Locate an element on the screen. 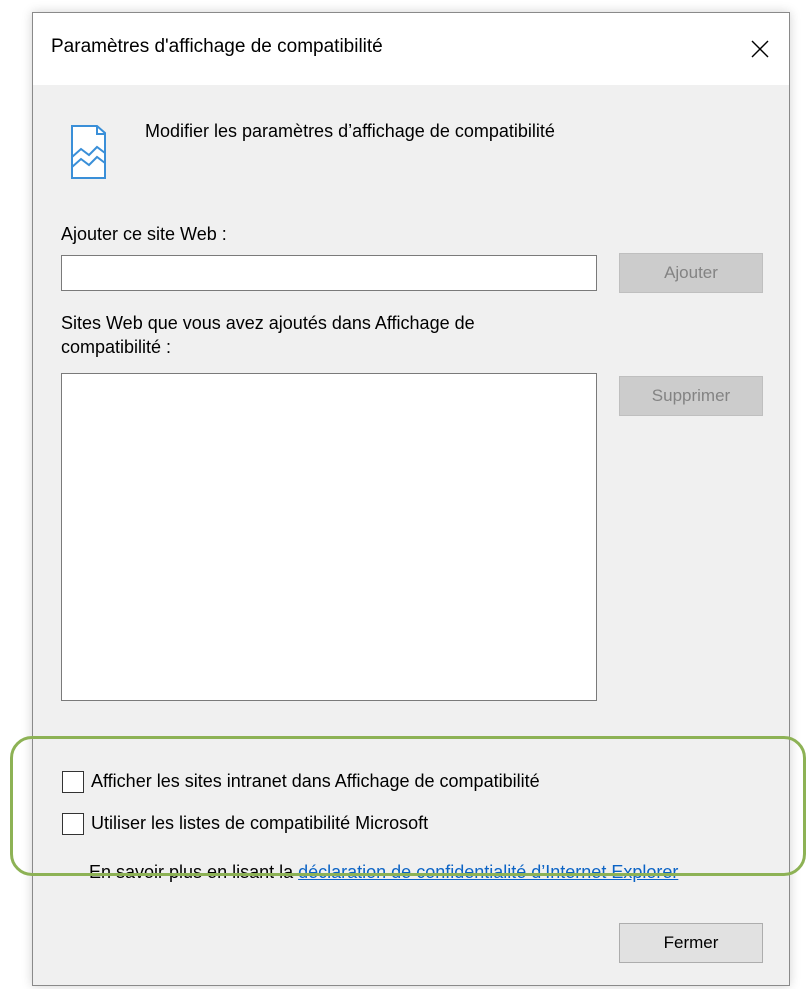 This screenshot has width=809, height=989. close-dialog-button: Fermer is located at coordinates (691, 943).